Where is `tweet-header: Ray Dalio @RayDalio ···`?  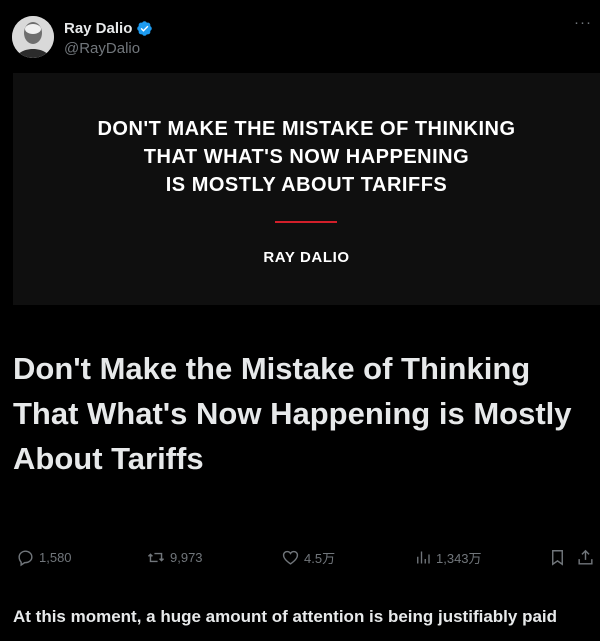 tweet-header: Ray Dalio @RayDalio ··· is located at coordinates (300, 36).